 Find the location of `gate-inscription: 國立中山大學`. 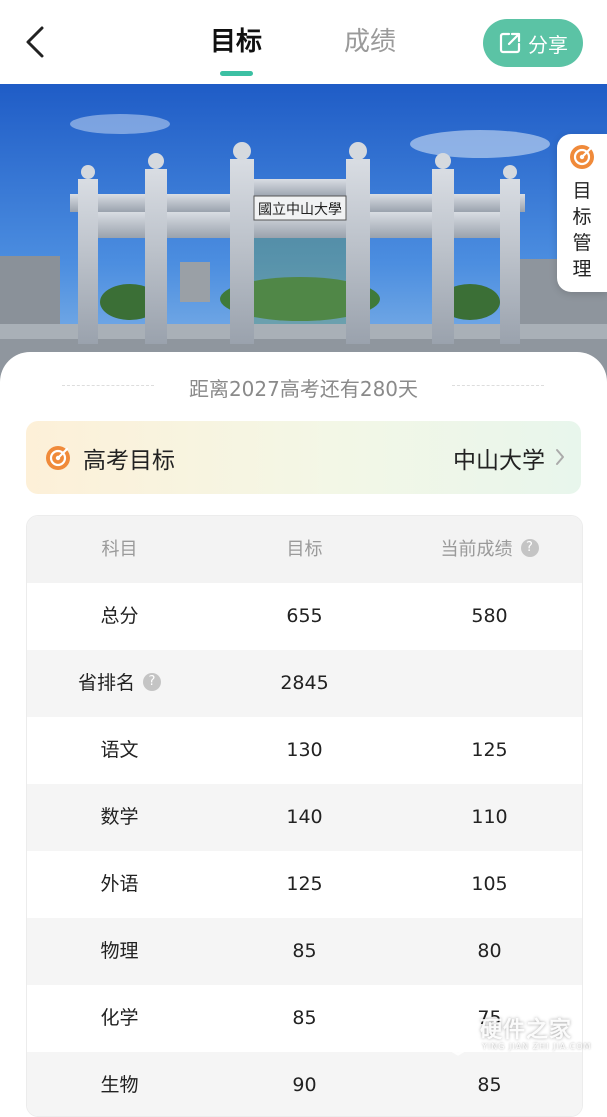

gate-inscription: 國立中山大學 is located at coordinates (300, 210).